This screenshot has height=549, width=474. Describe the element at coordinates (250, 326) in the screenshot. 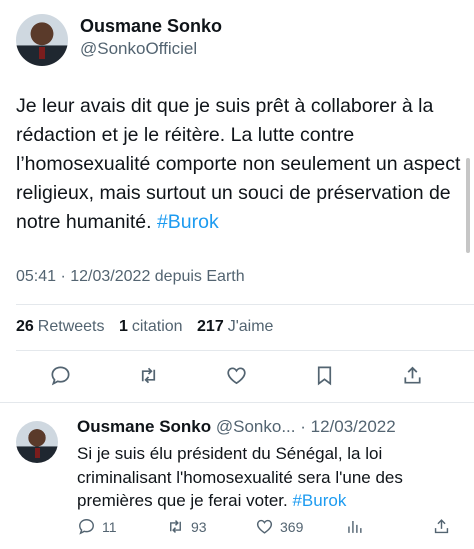

I see `likes-label: J'aime` at that location.